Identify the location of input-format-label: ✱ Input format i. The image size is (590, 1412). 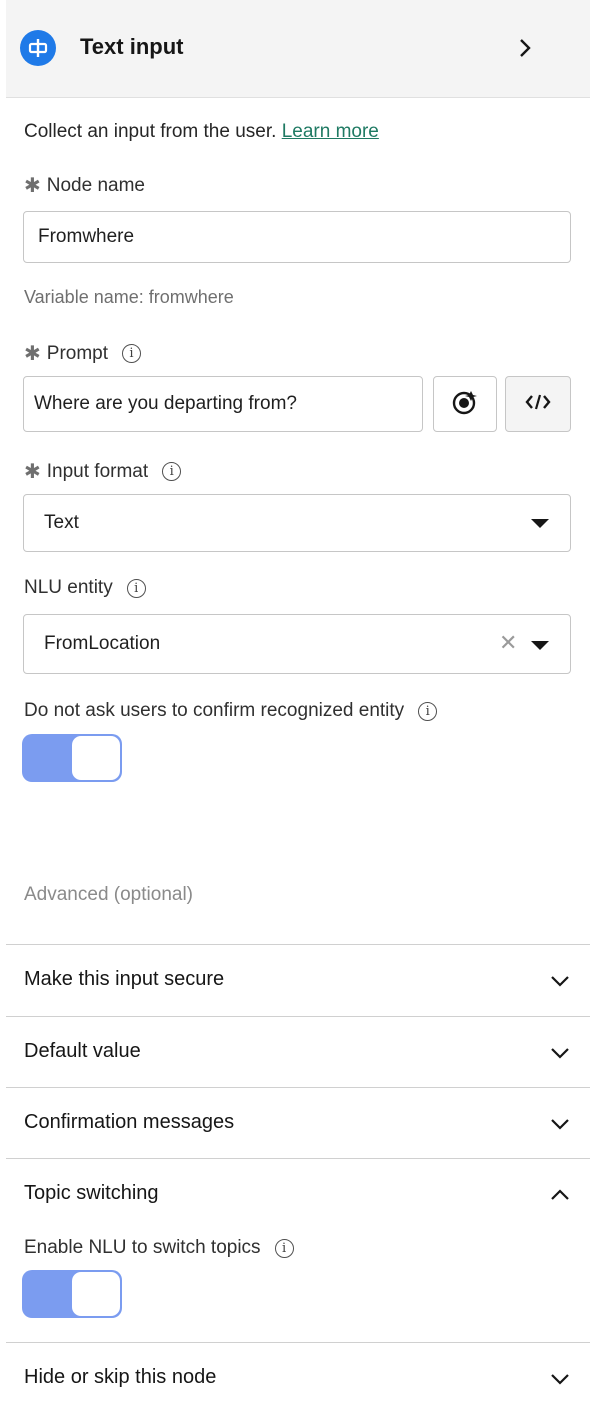
(103, 471).